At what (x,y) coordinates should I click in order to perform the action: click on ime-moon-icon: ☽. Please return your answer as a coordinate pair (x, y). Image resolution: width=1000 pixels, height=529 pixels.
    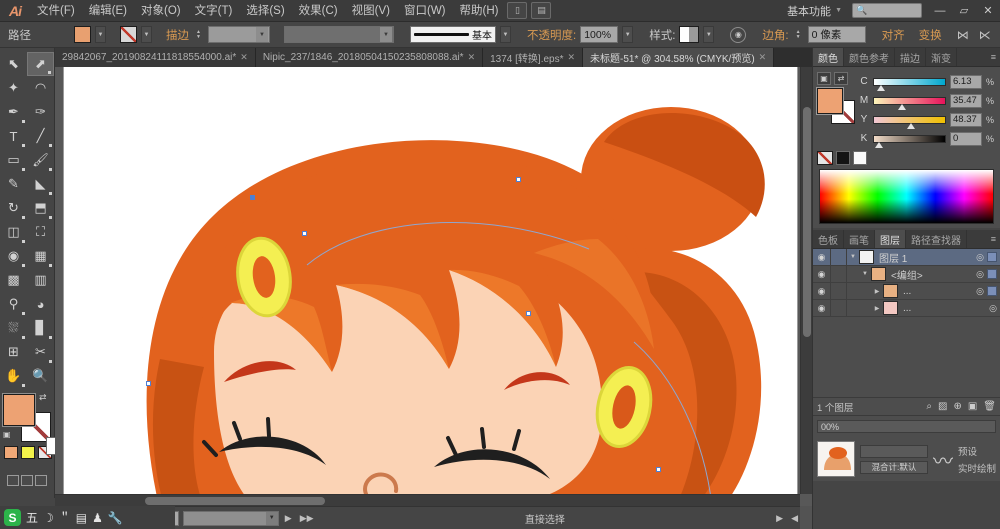
    Looking at the image, I should click on (48, 518).